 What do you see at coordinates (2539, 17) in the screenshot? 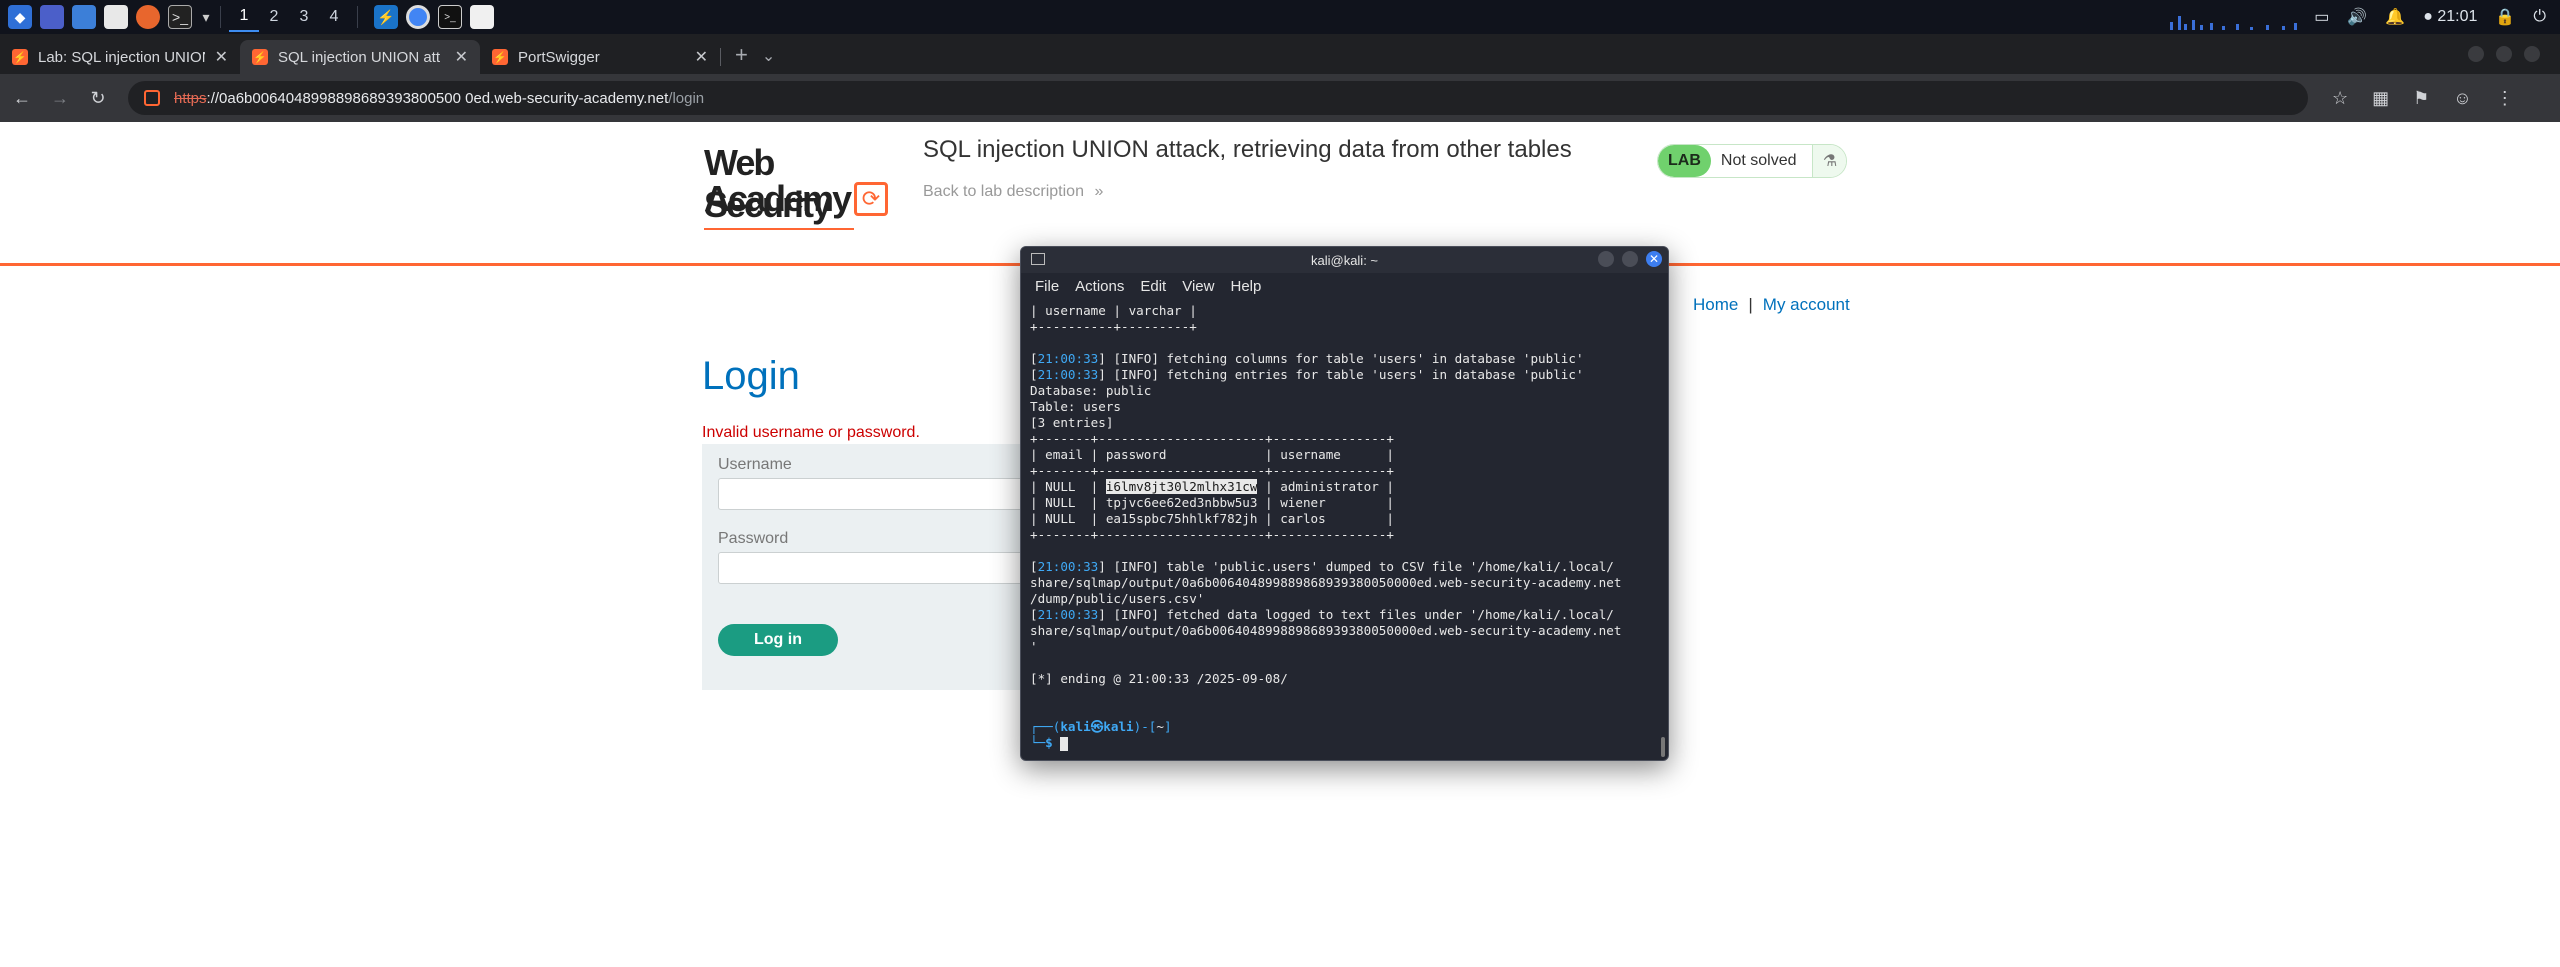
I see `power-icon: ⏻` at bounding box center [2539, 17].